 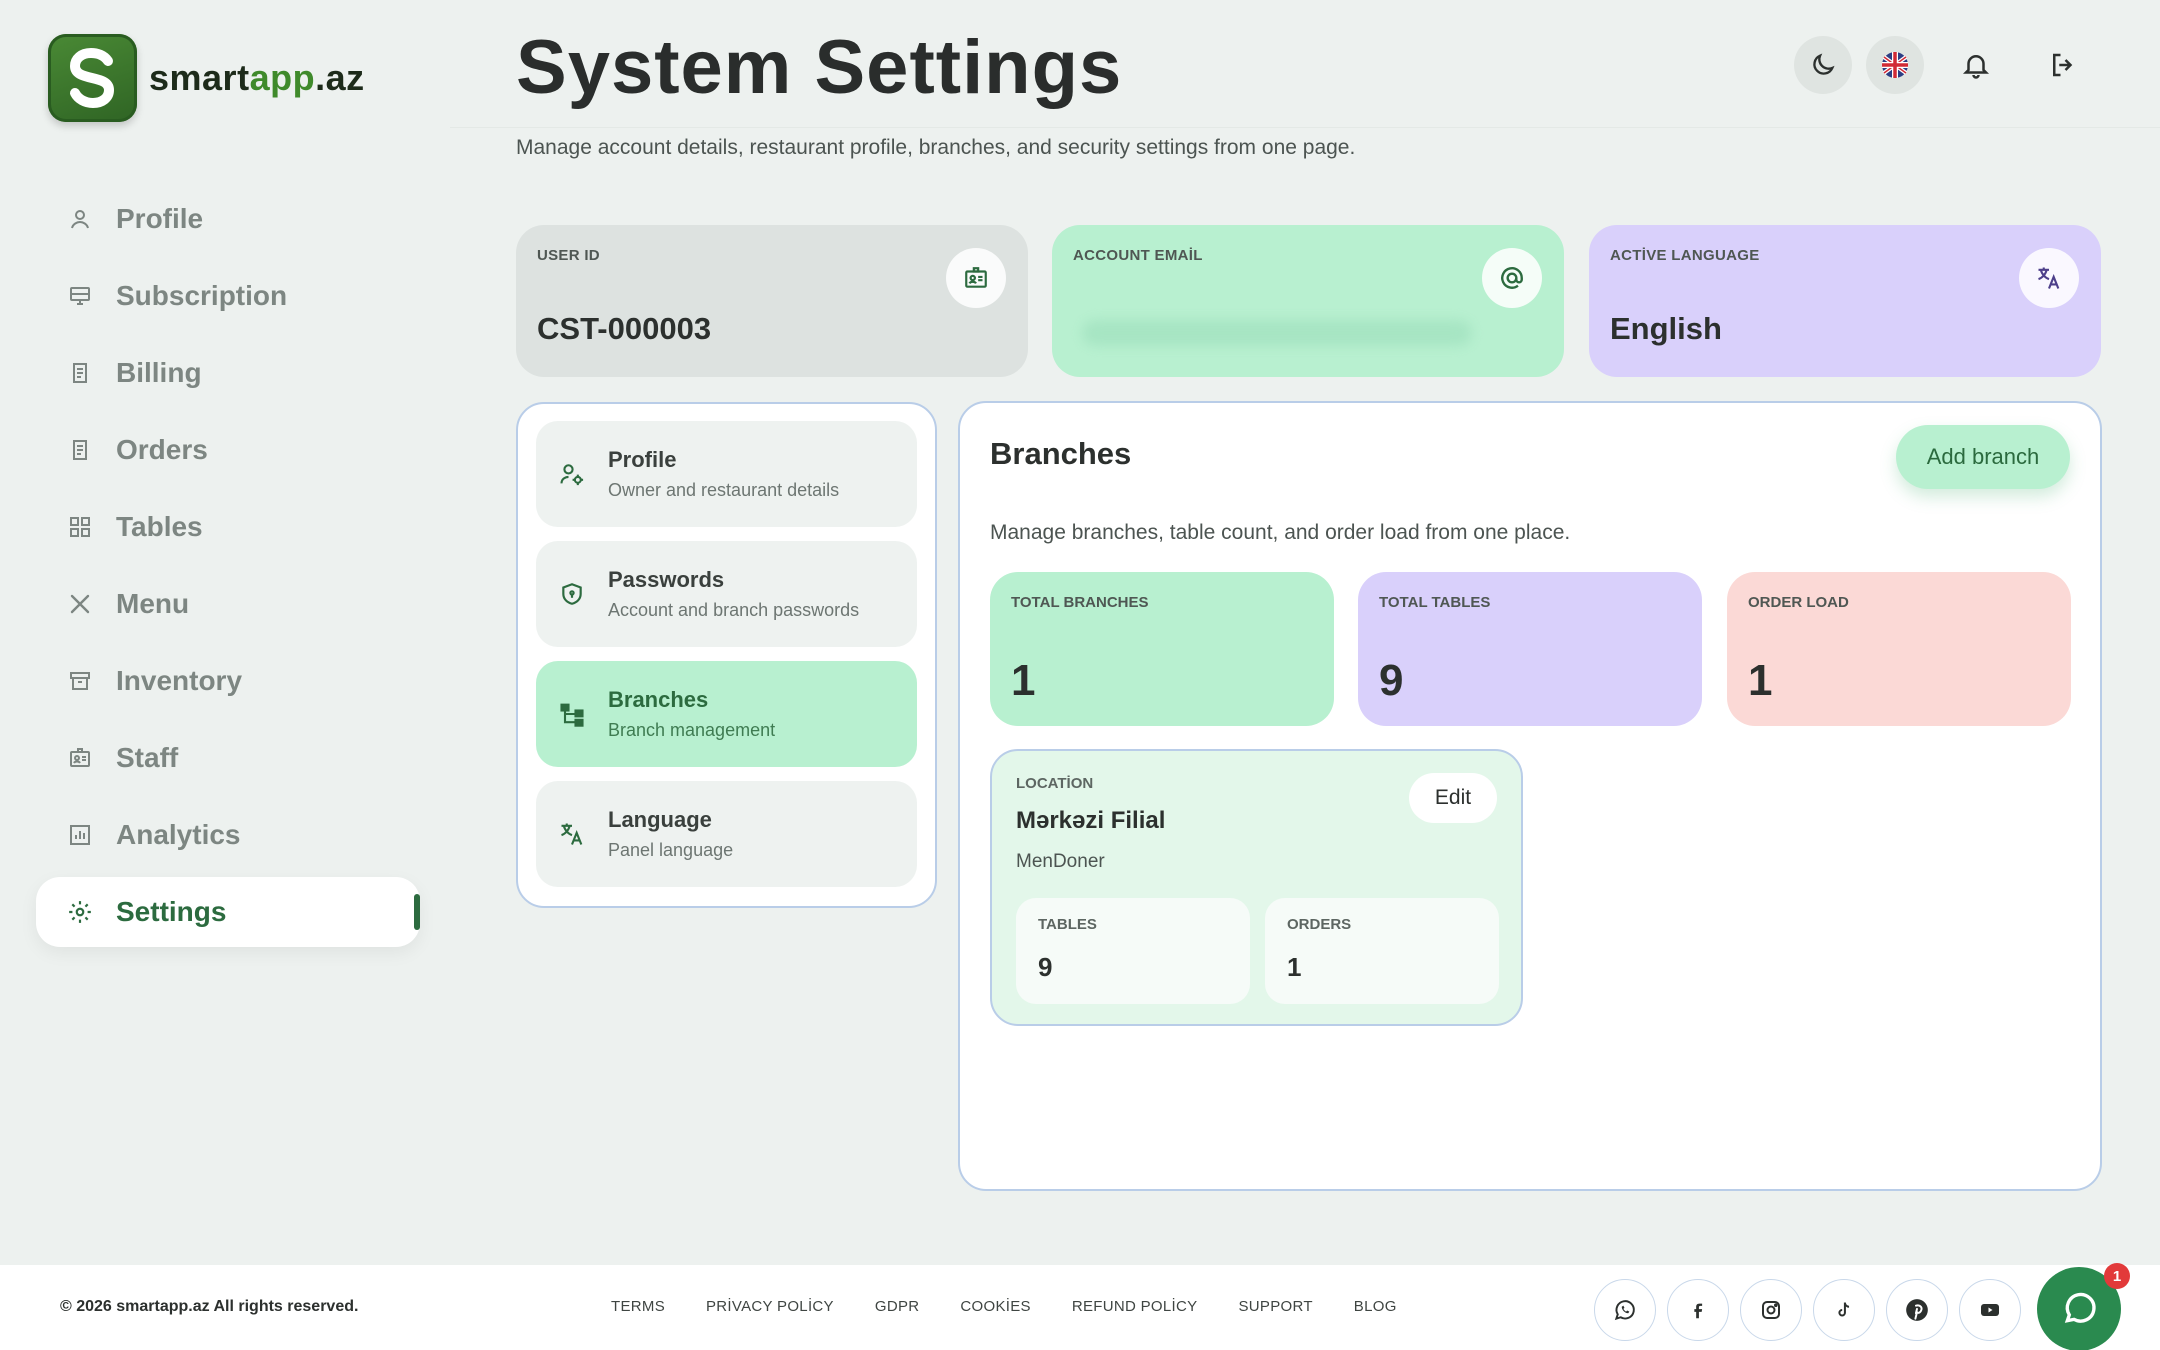 I want to click on brand-logo: smartapp.az, so click(x=206, y=78).